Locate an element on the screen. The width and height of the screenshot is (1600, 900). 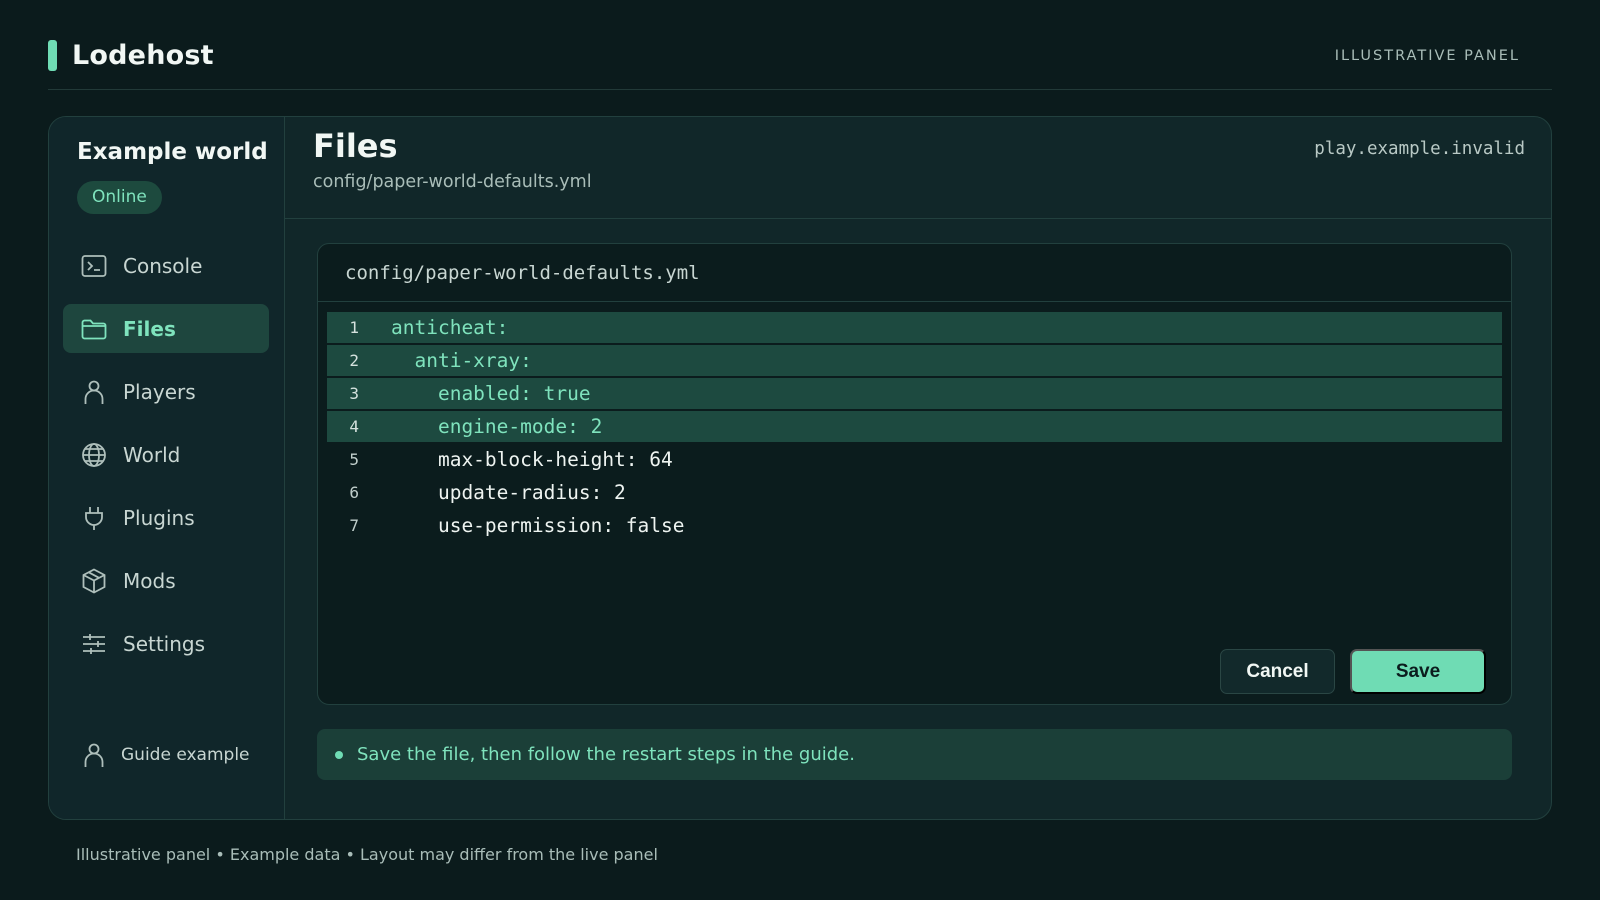
line-text: max-block-height: 64 is located at coordinates (532, 459).